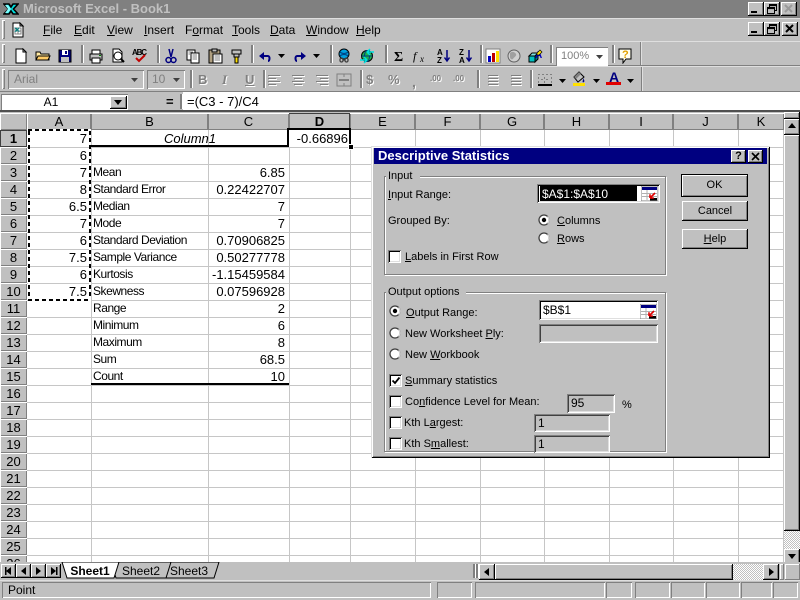 The image size is (800, 600). What do you see at coordinates (439, 60) in the screenshot?
I see `svg-text: Z` at bounding box center [439, 60].